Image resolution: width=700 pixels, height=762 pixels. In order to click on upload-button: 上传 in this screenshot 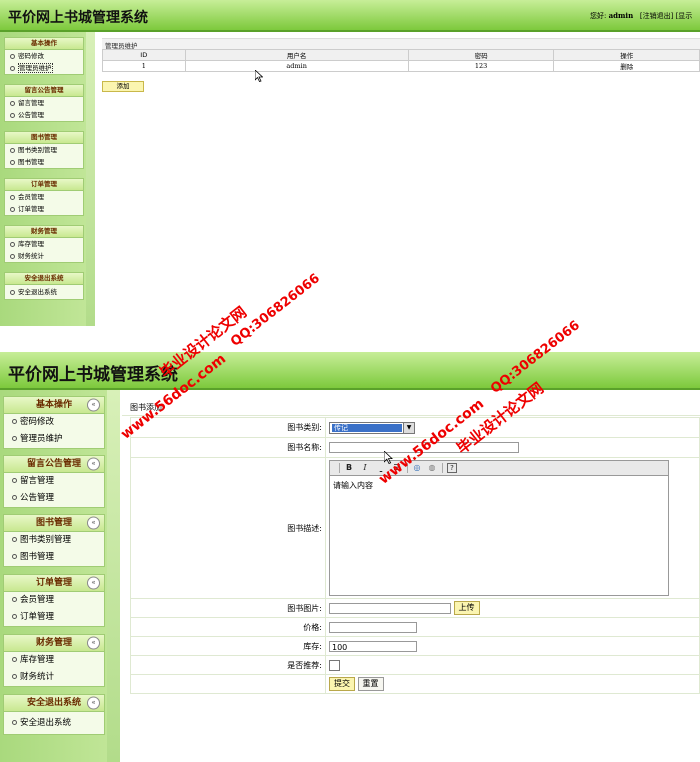, I will do `click(466, 608)`.